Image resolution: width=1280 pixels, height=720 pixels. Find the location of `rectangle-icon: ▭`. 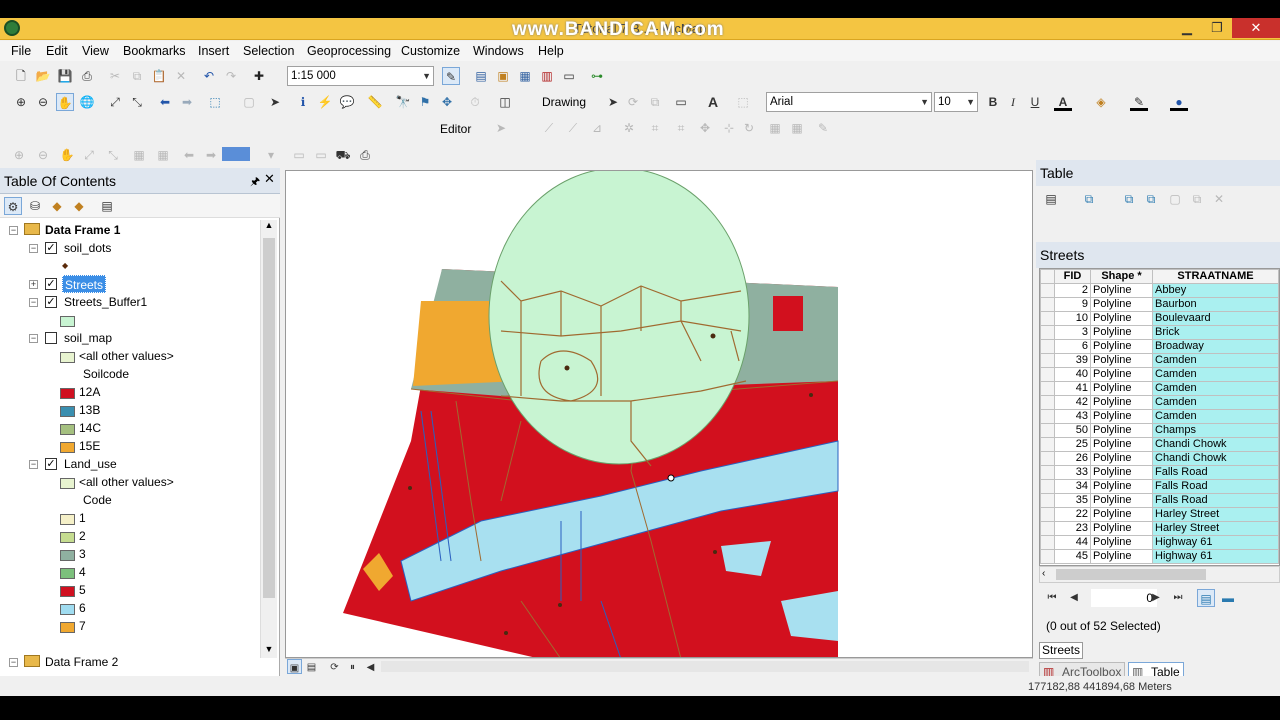

rectangle-icon: ▭ is located at coordinates (681, 102).